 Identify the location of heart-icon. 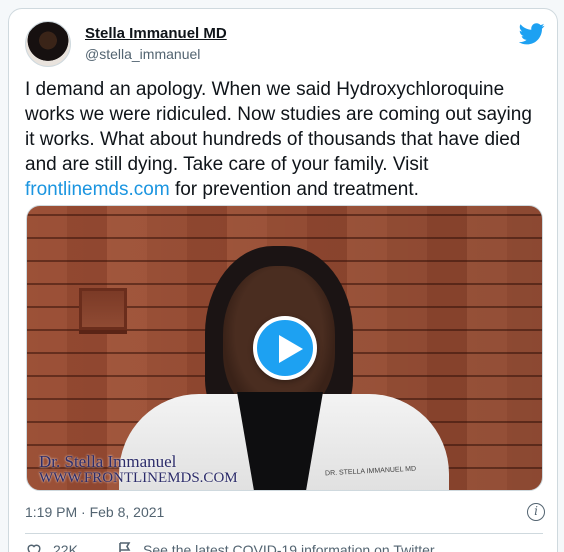
(34, 547).